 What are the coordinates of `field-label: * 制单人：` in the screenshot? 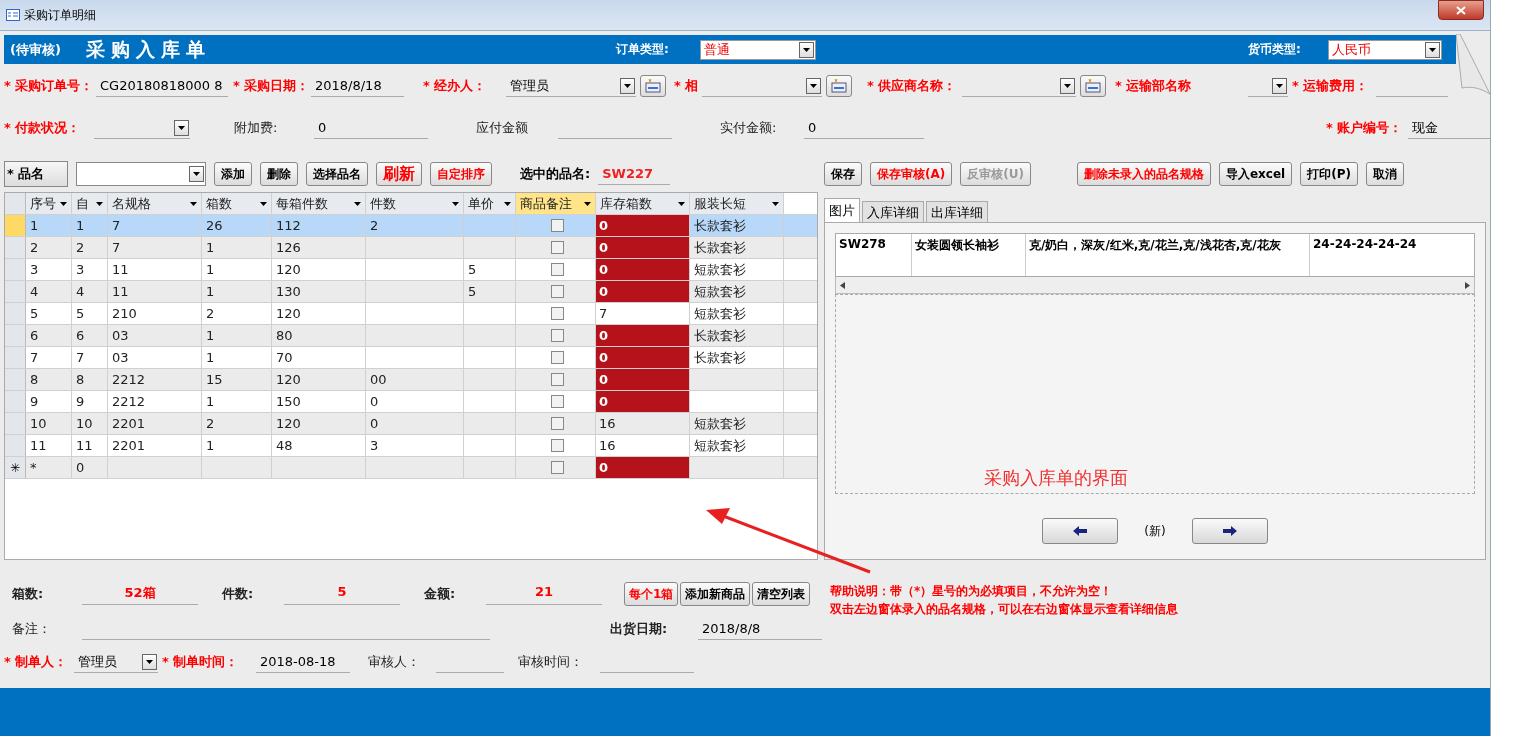 It's located at (36, 662).